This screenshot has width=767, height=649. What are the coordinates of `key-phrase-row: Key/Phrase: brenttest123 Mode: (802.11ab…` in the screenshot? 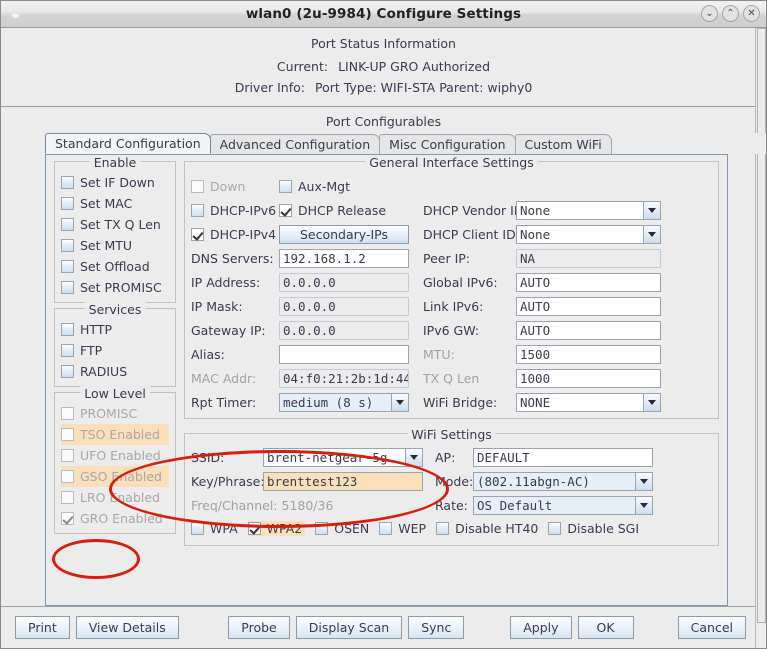 It's located at (451, 481).